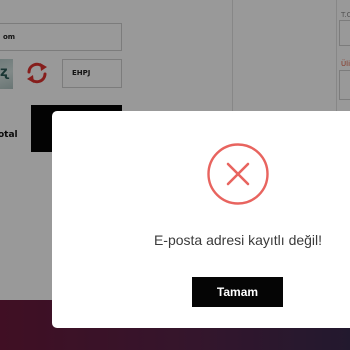 This screenshot has width=350, height=350. What do you see at coordinates (237, 292) in the screenshot?
I see `ok-button: Tamam` at bounding box center [237, 292].